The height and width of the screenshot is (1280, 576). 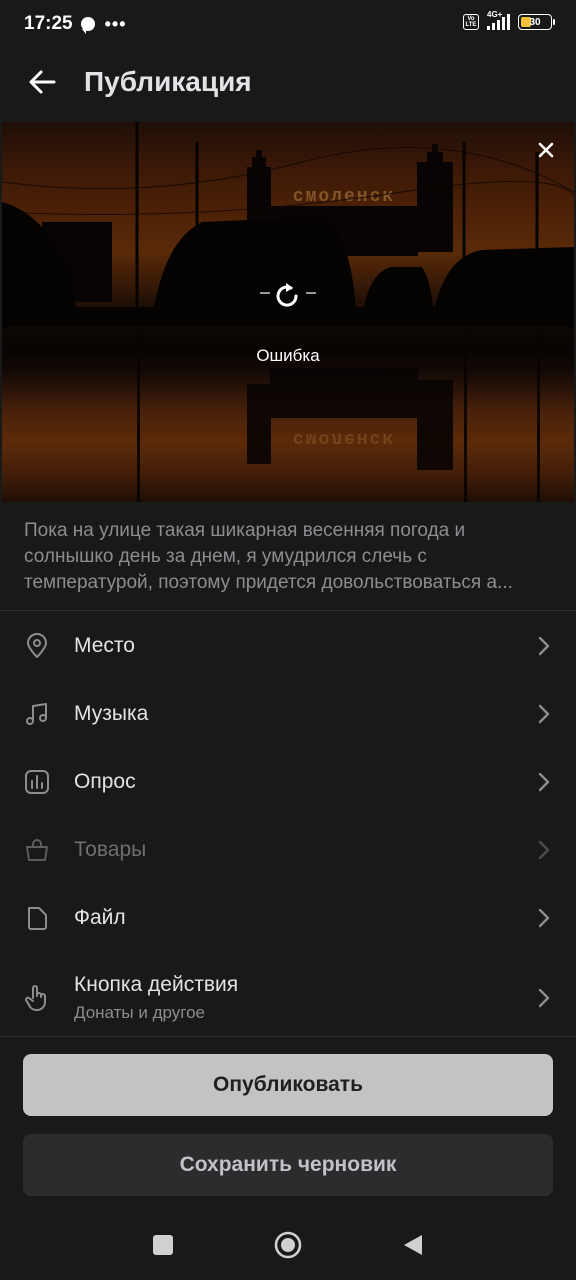 I want to click on menu-item-sublabel: Донаты и другое, so click(x=139, y=1012).